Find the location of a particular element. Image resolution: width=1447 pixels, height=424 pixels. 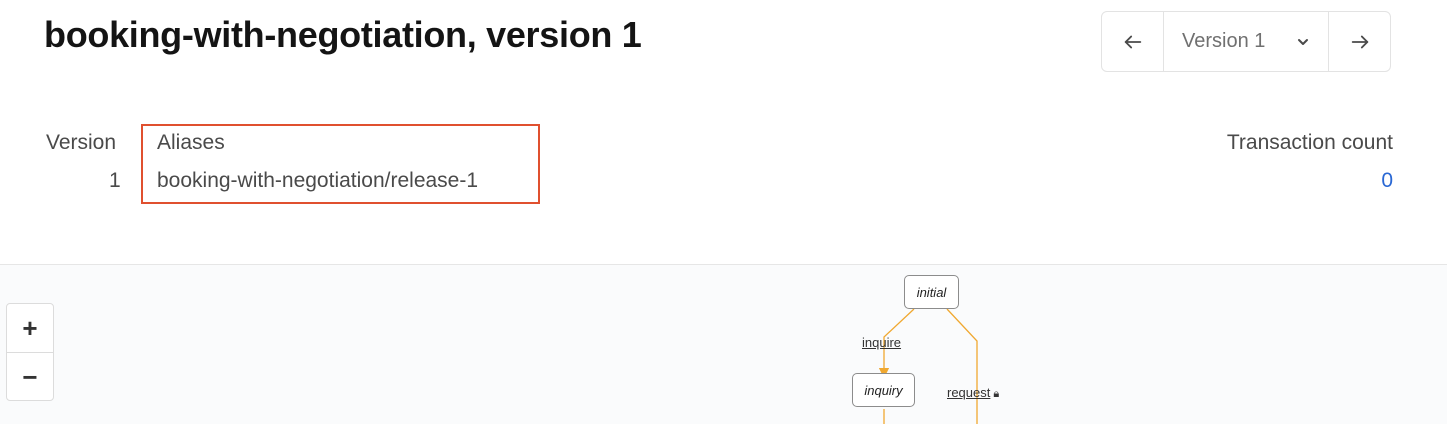

previous-version-button is located at coordinates (1132, 41).